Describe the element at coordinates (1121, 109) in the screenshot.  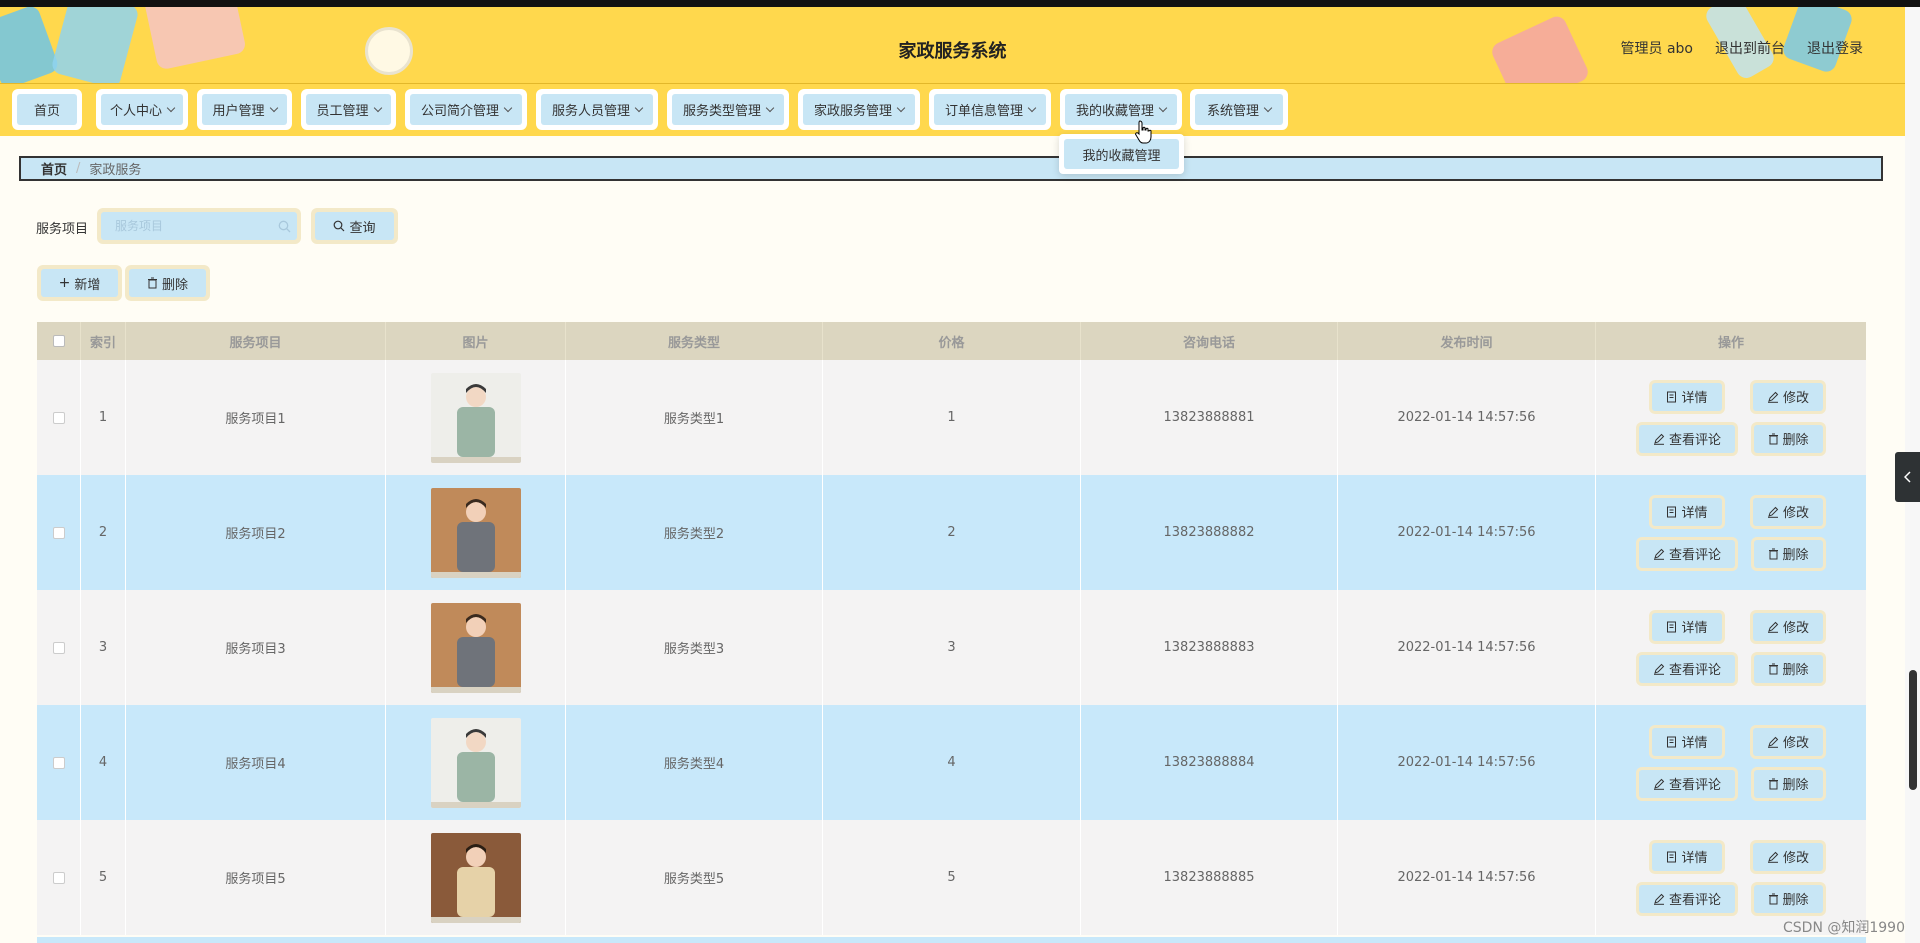
I see `nav-favorites: 我的收藏管理` at that location.